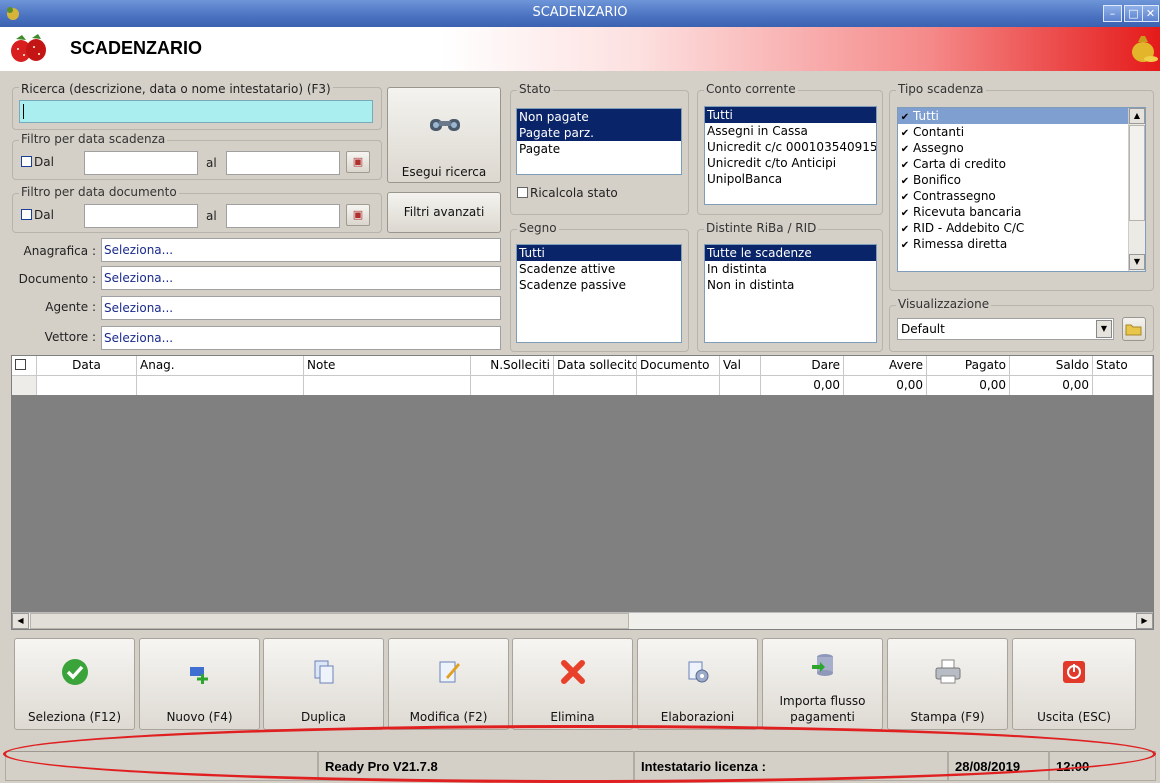 This screenshot has height=783, width=1160. I want to click on list-item: Unicredit c/c 000103540915, so click(790, 147).